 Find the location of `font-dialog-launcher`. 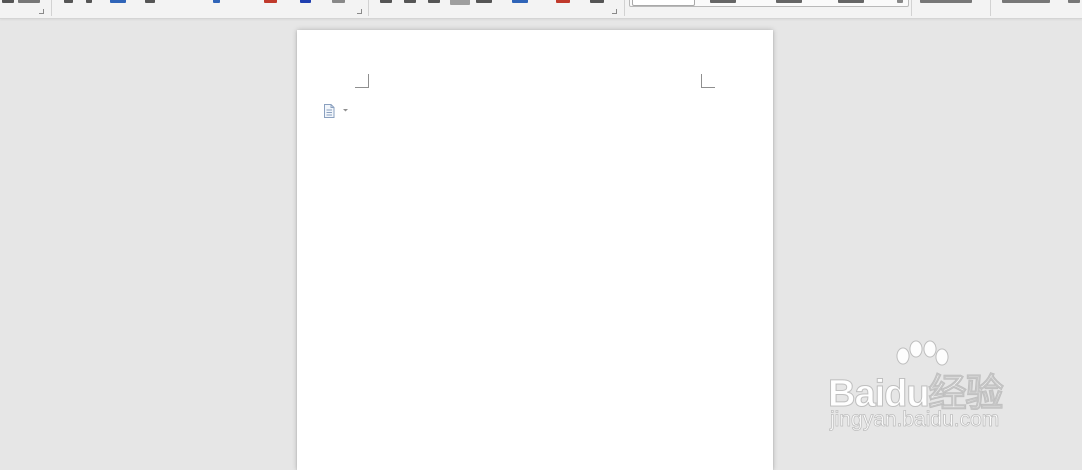

font-dialog-launcher is located at coordinates (359, 11).